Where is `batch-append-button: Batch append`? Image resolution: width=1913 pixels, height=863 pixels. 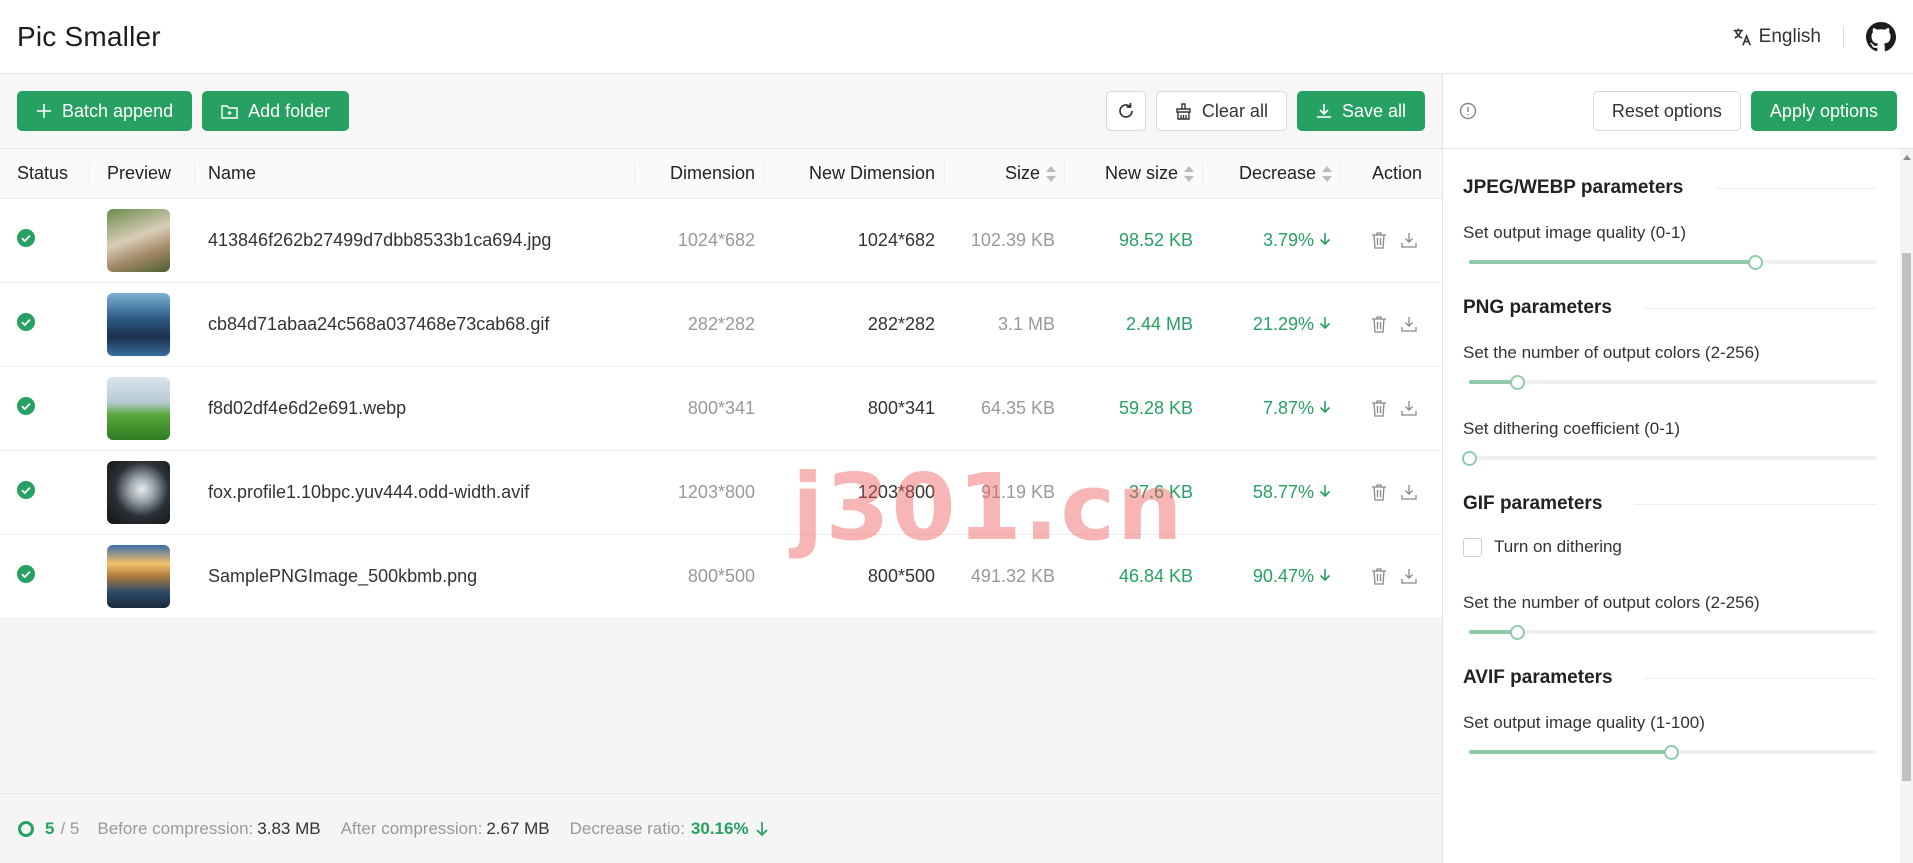 batch-append-button: Batch append is located at coordinates (105, 111).